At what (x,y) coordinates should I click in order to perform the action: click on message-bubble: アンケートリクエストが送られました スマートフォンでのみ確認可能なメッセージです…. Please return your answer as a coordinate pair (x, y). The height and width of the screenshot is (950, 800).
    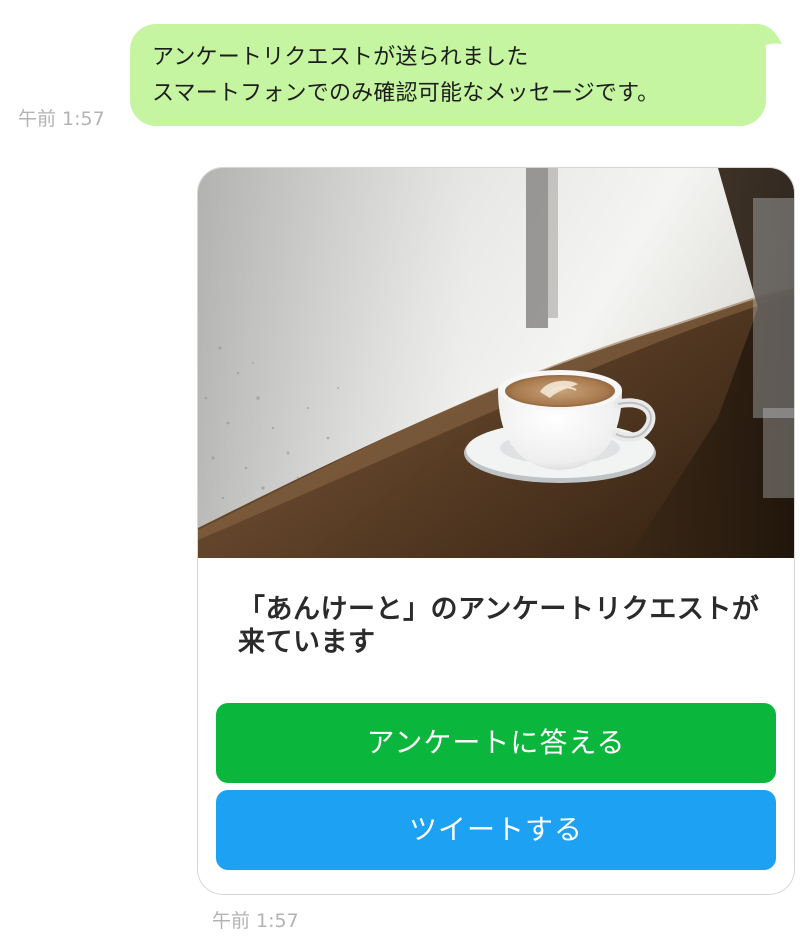
    Looking at the image, I should click on (448, 75).